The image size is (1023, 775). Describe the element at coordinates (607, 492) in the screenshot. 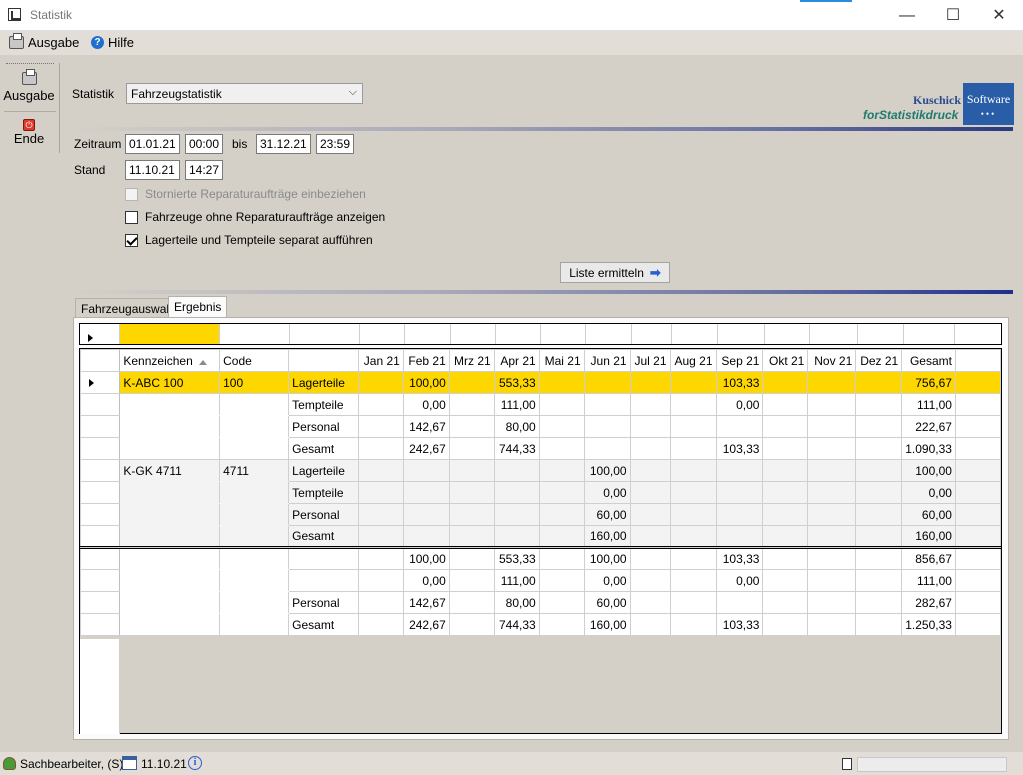

I see `cell-jun: 0,00` at that location.